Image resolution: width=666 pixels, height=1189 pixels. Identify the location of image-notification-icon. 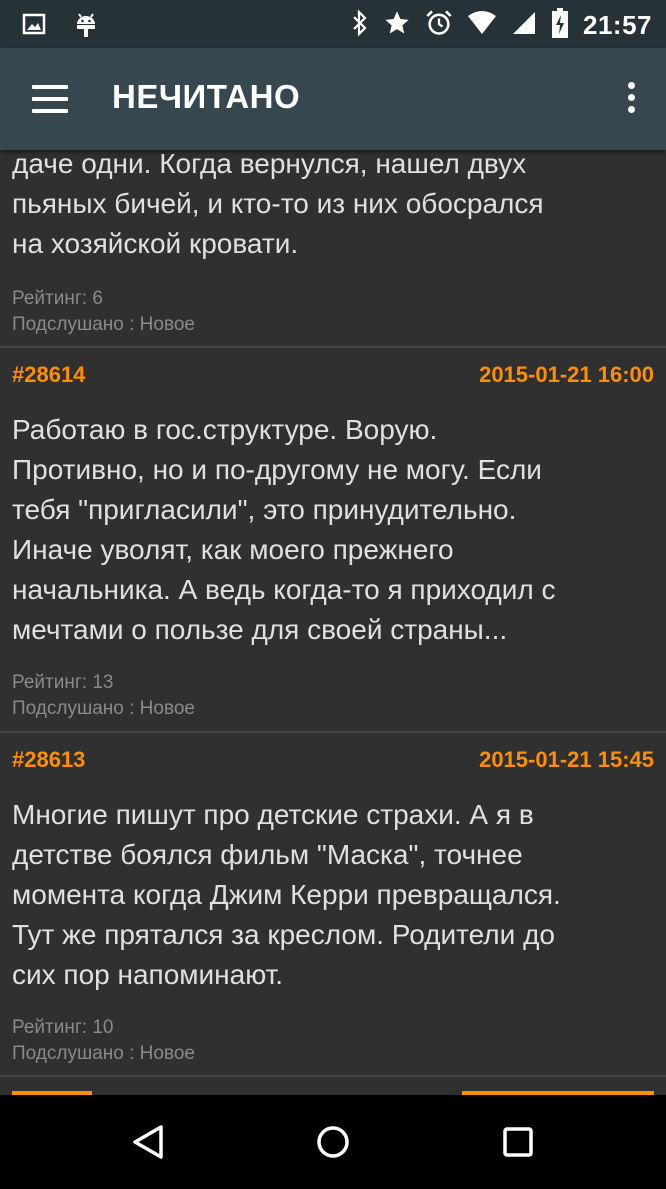
(34, 26).